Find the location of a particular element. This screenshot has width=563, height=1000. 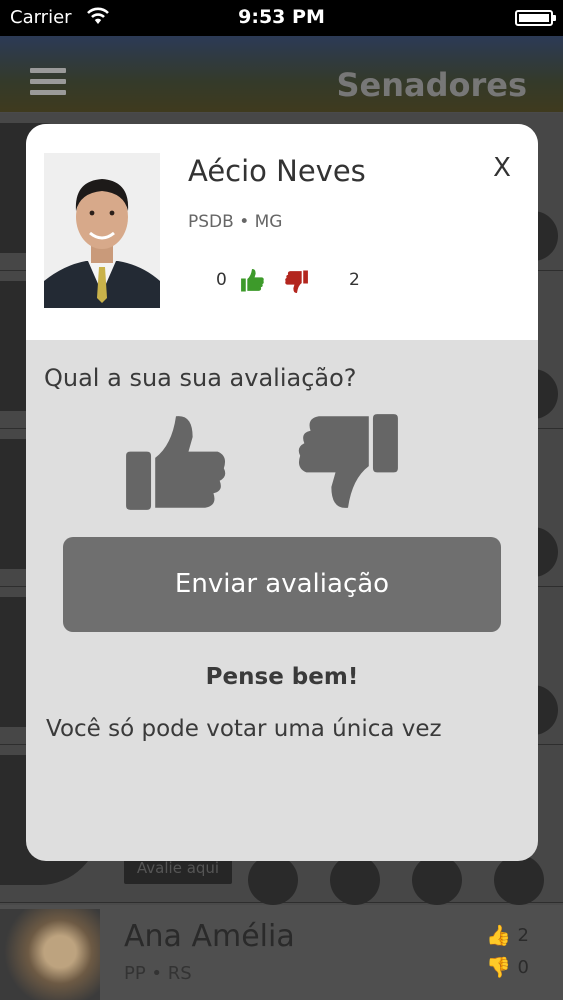

submit-rating-button: Enviar avaliação is located at coordinates (282, 584).